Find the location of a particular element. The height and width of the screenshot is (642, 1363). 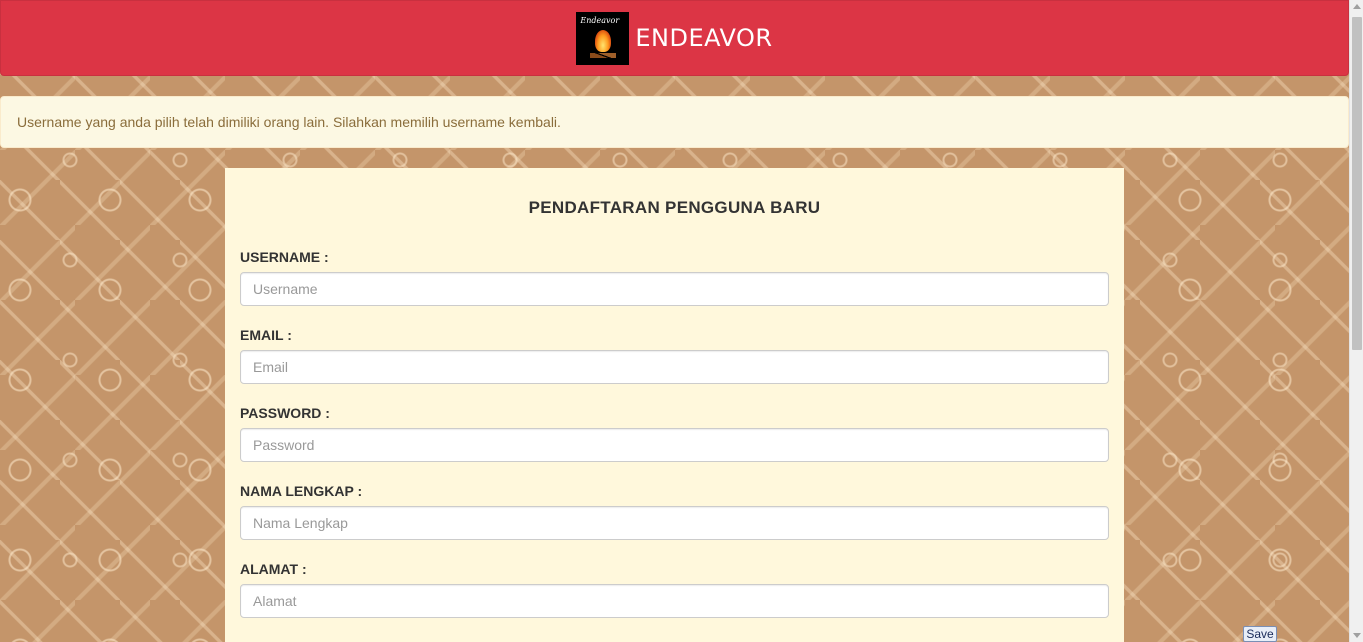

campfire-flame-icon is located at coordinates (602, 41).